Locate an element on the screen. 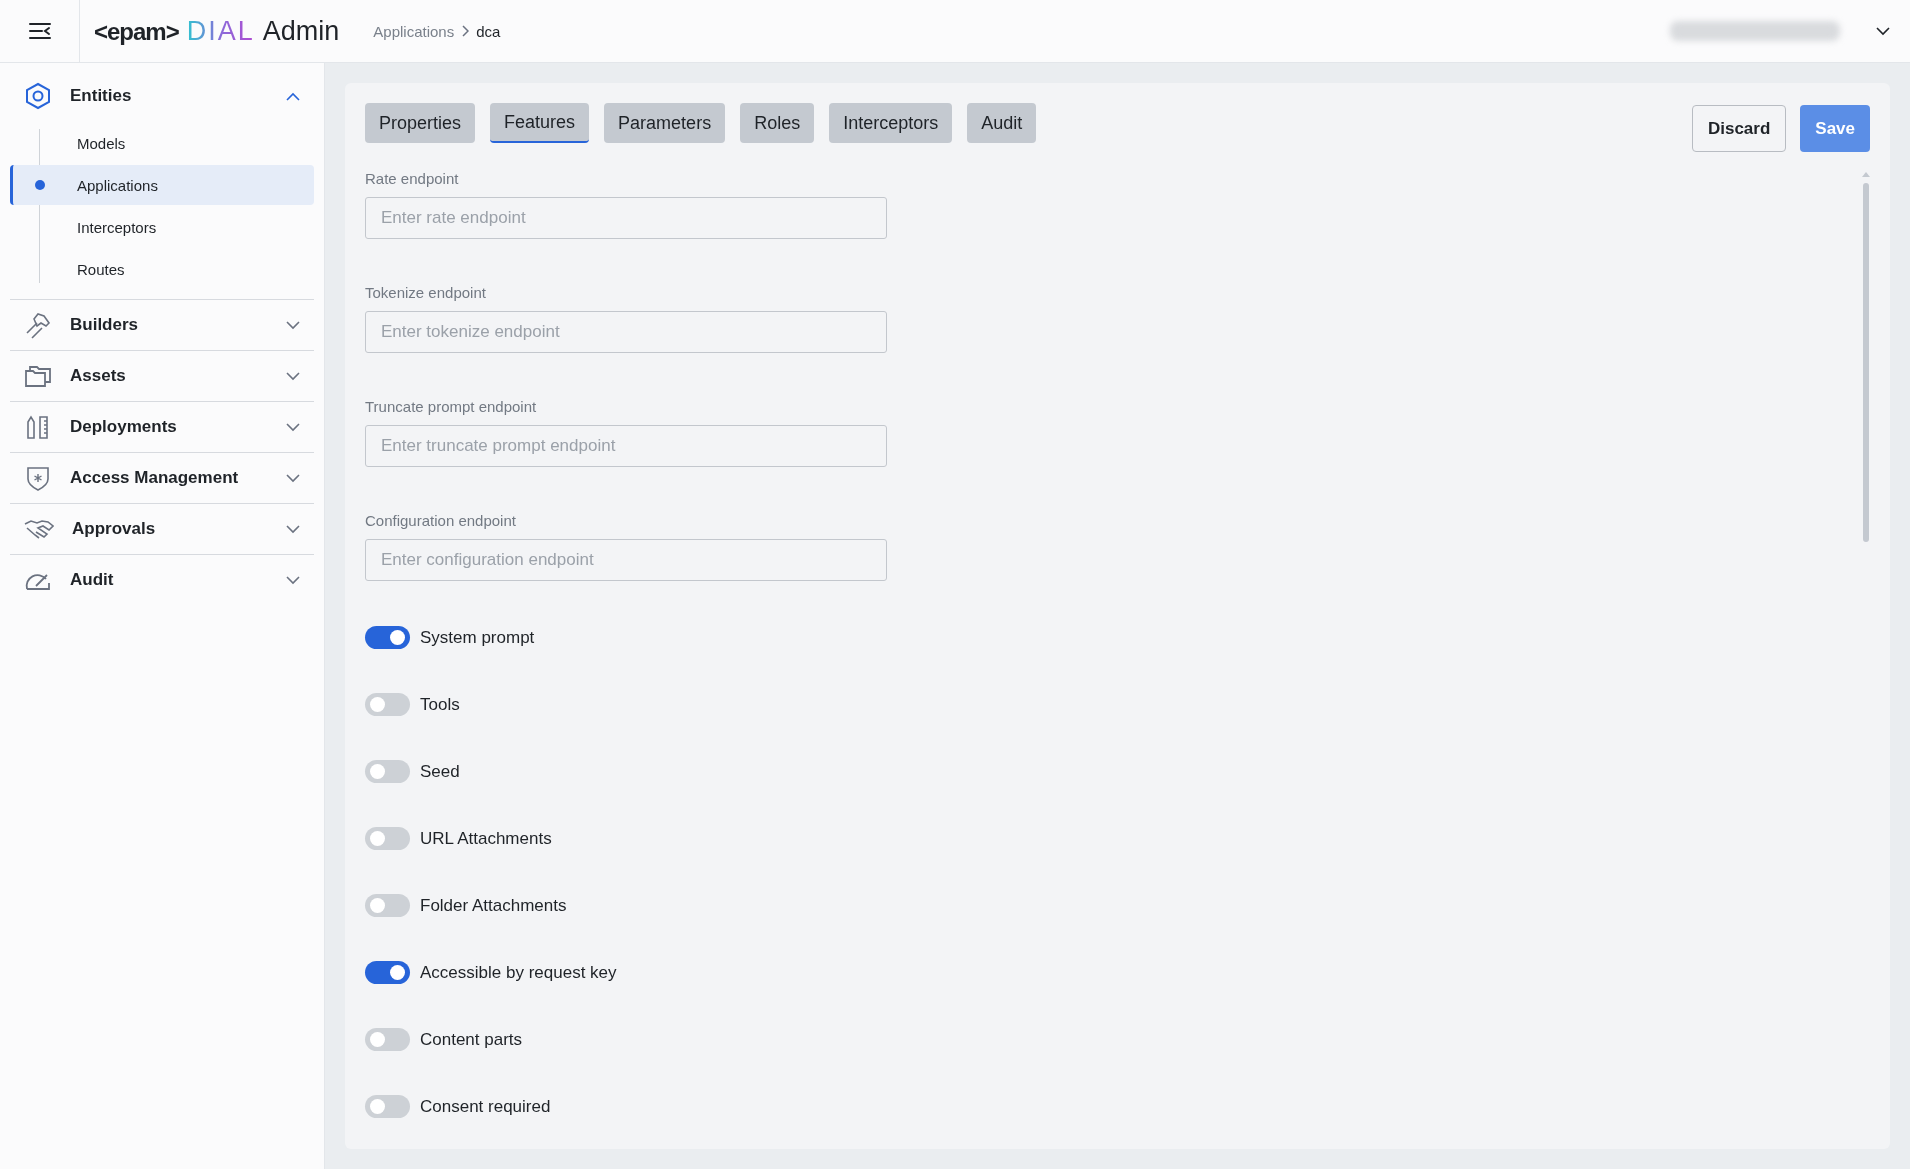 The image size is (1910, 1169). menu-icon is located at coordinates (39, 31).